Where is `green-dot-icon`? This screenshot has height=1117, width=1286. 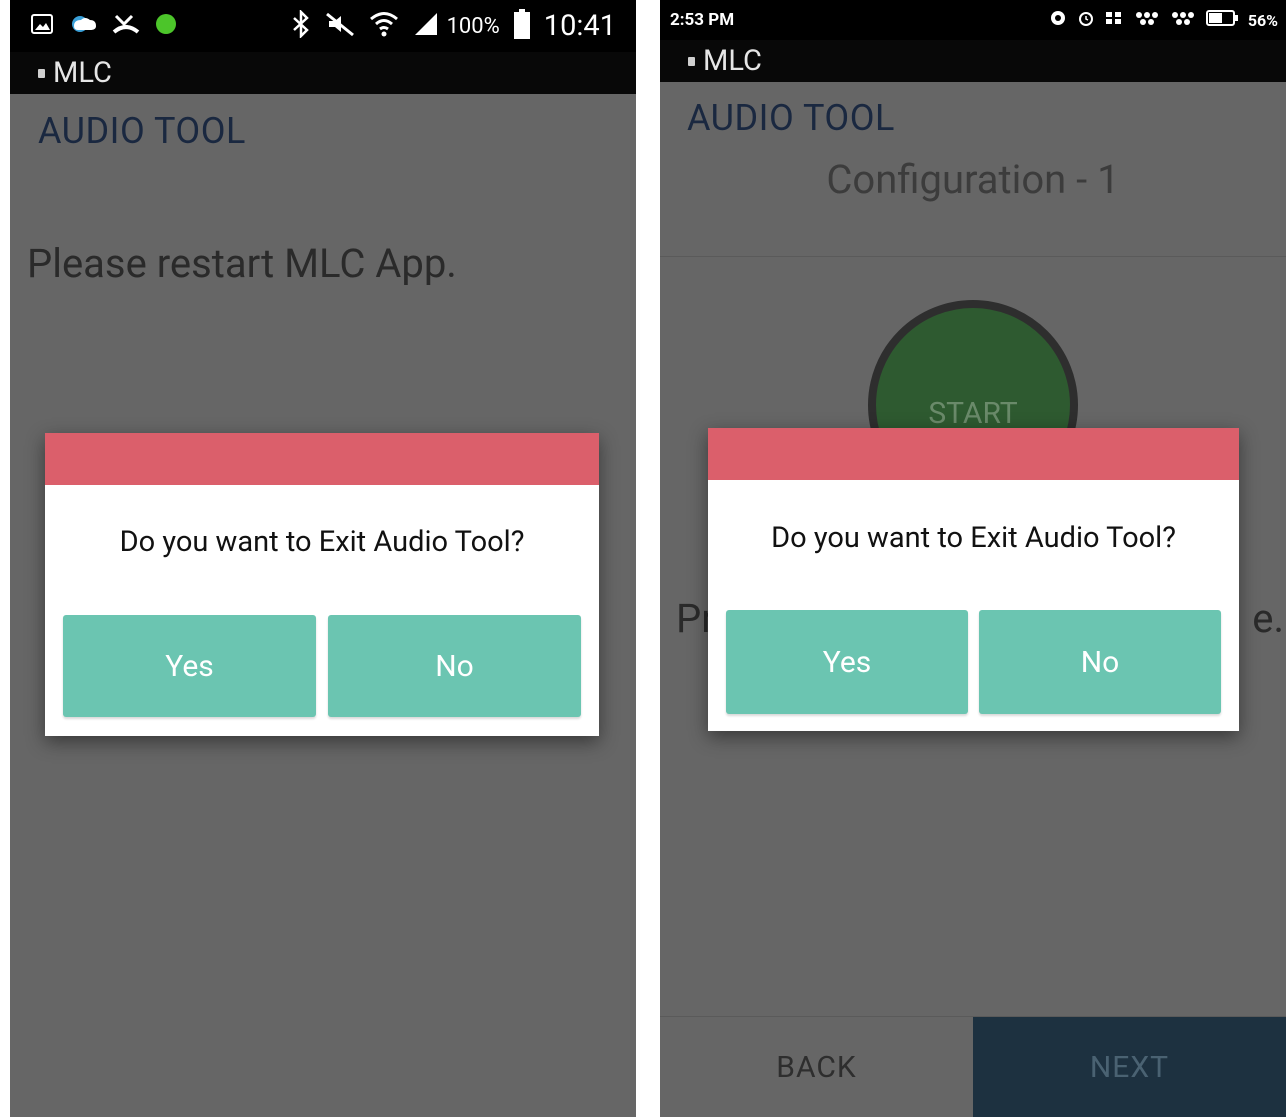 green-dot-icon is located at coordinates (166, 26).